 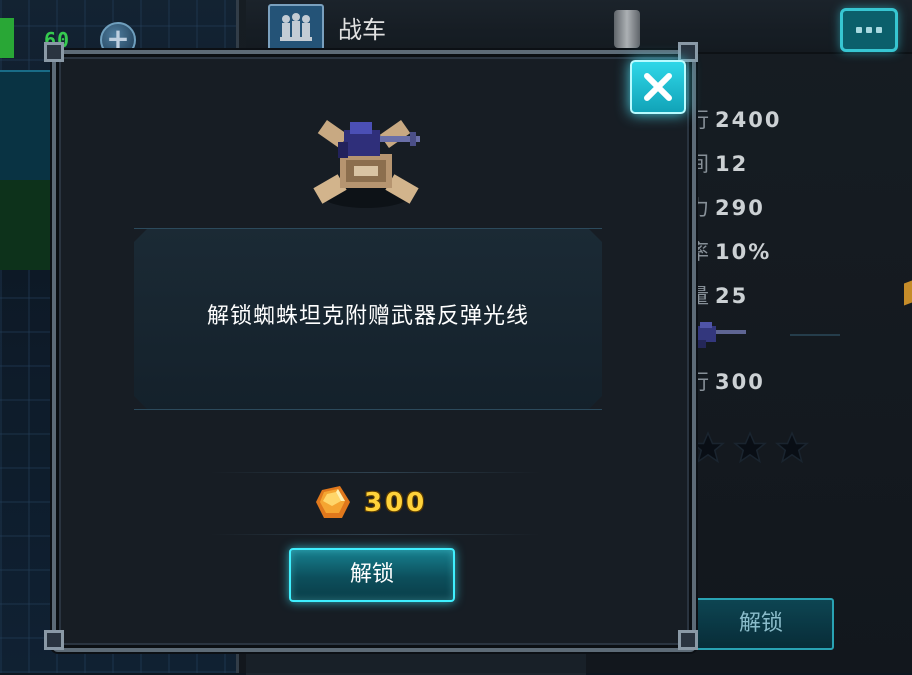 I want to click on close-icon, so click(x=658, y=87).